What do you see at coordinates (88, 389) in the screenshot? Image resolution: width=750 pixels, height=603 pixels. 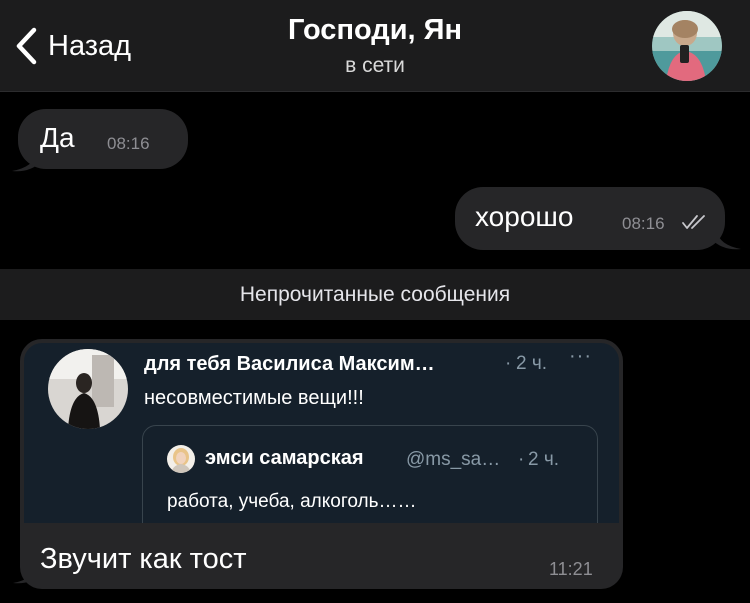 I see `tweet-author-avatar` at bounding box center [88, 389].